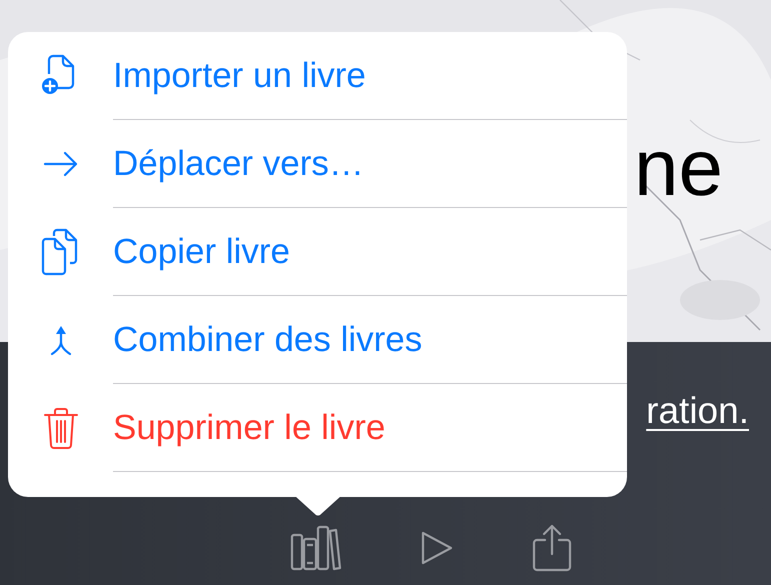 The width and height of the screenshot is (771, 585). I want to click on menu-item: Copier livre, so click(201, 252).